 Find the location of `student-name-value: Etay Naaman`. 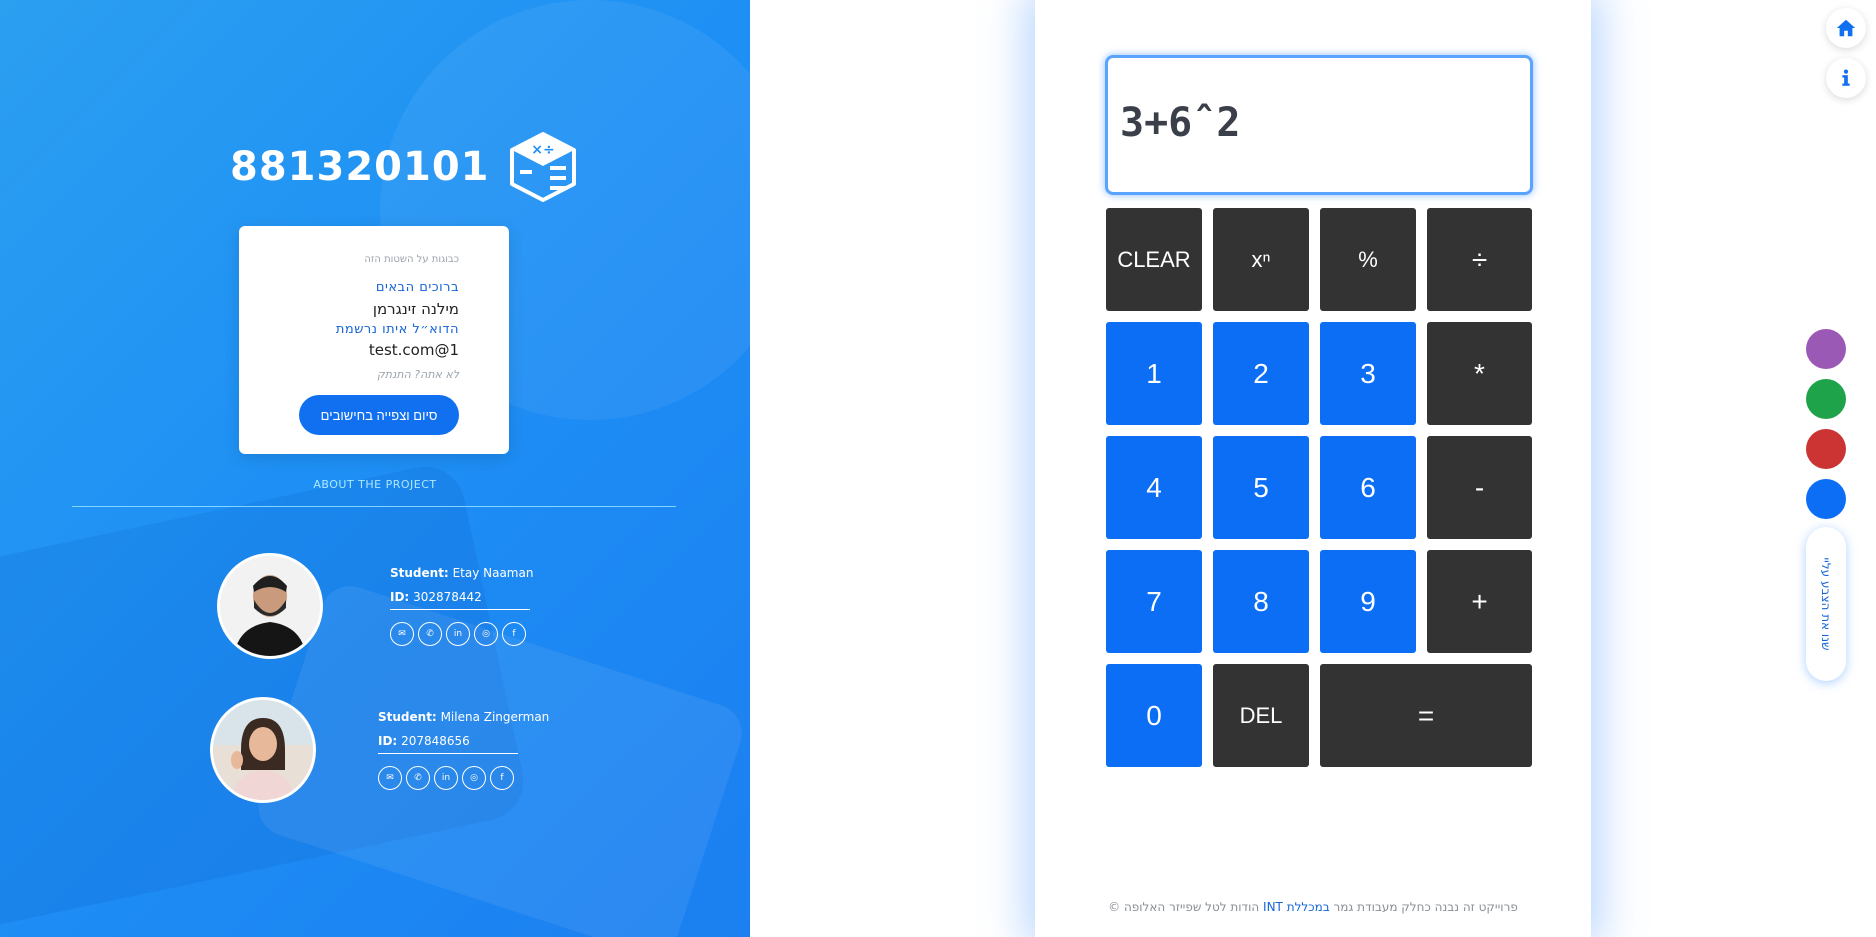

student-name-value: Etay Naaman is located at coordinates (493, 573).